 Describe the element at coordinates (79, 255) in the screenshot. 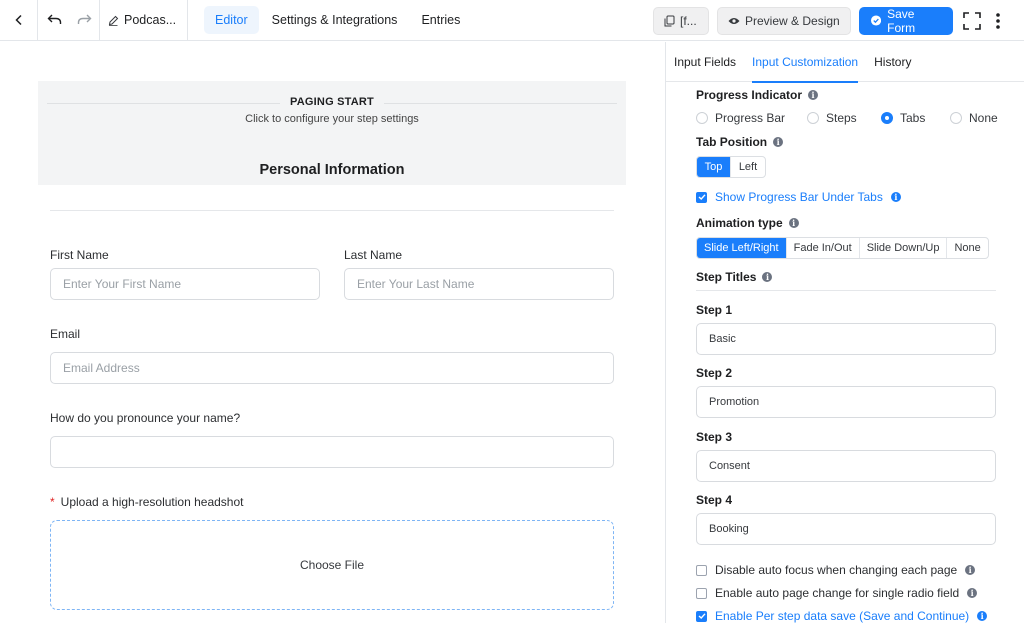

I see `first-name-label: First Name` at that location.